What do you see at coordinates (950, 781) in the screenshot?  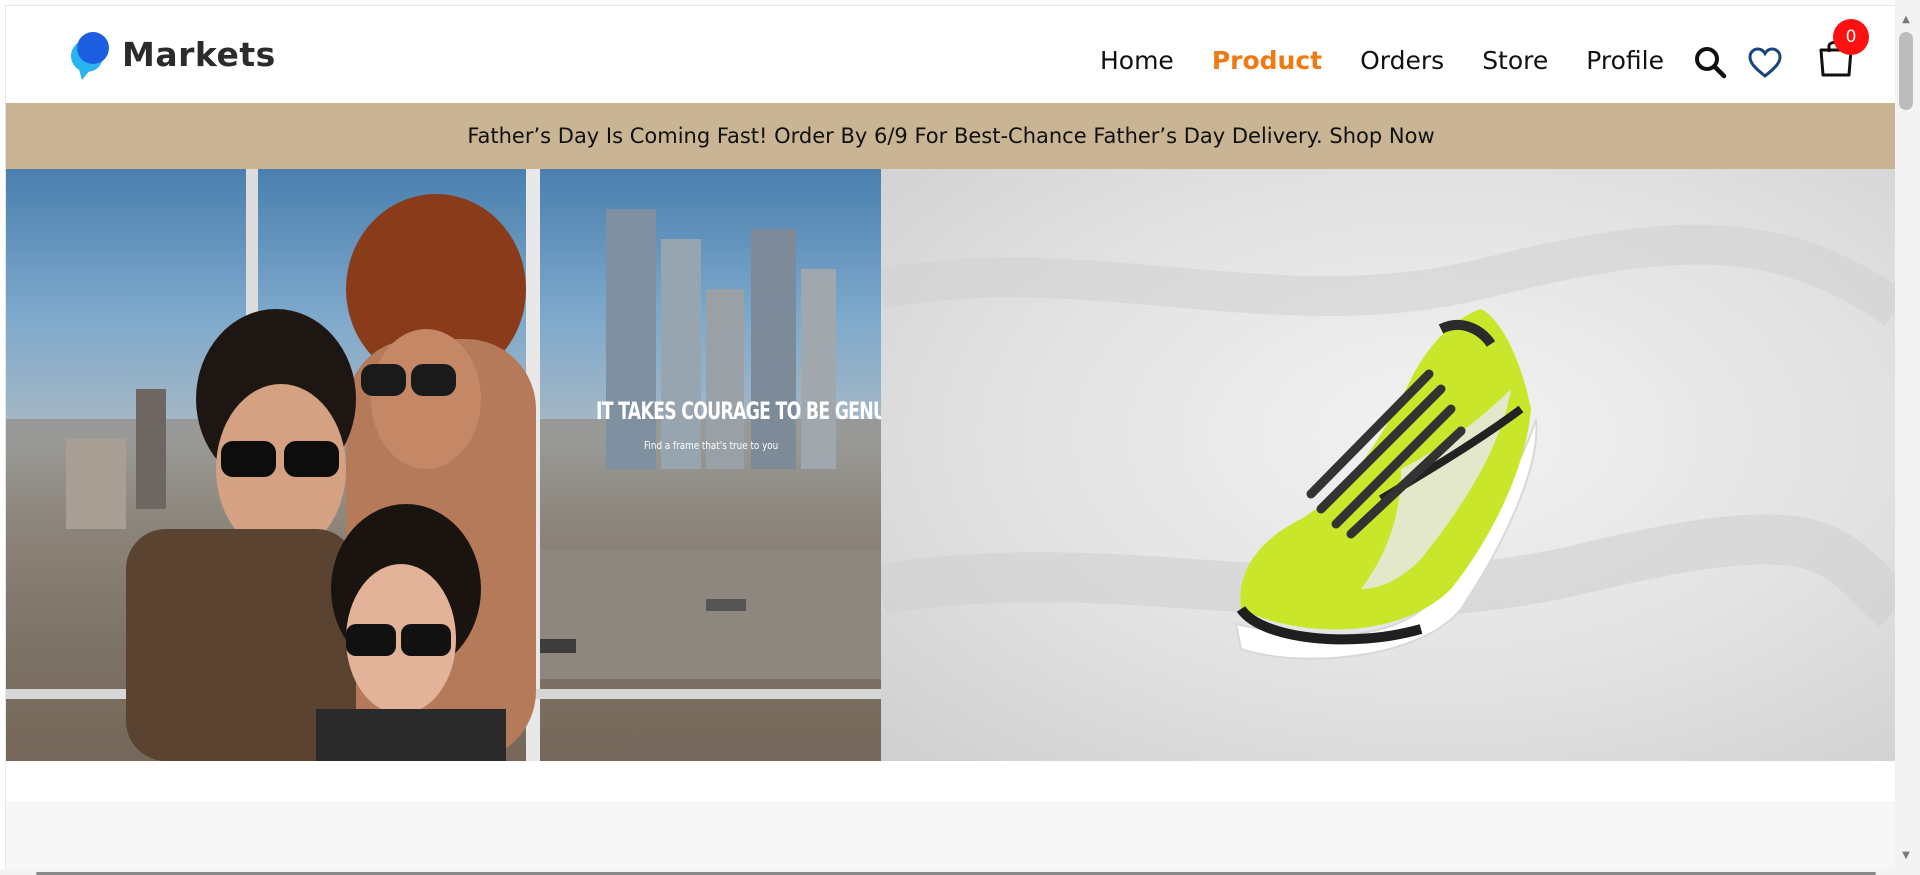 I see `section-spacer` at bounding box center [950, 781].